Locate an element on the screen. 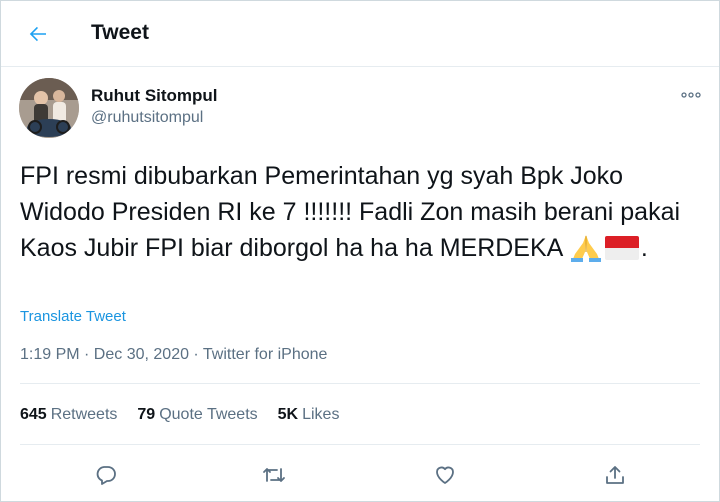  share-button is located at coordinates (615, 475).